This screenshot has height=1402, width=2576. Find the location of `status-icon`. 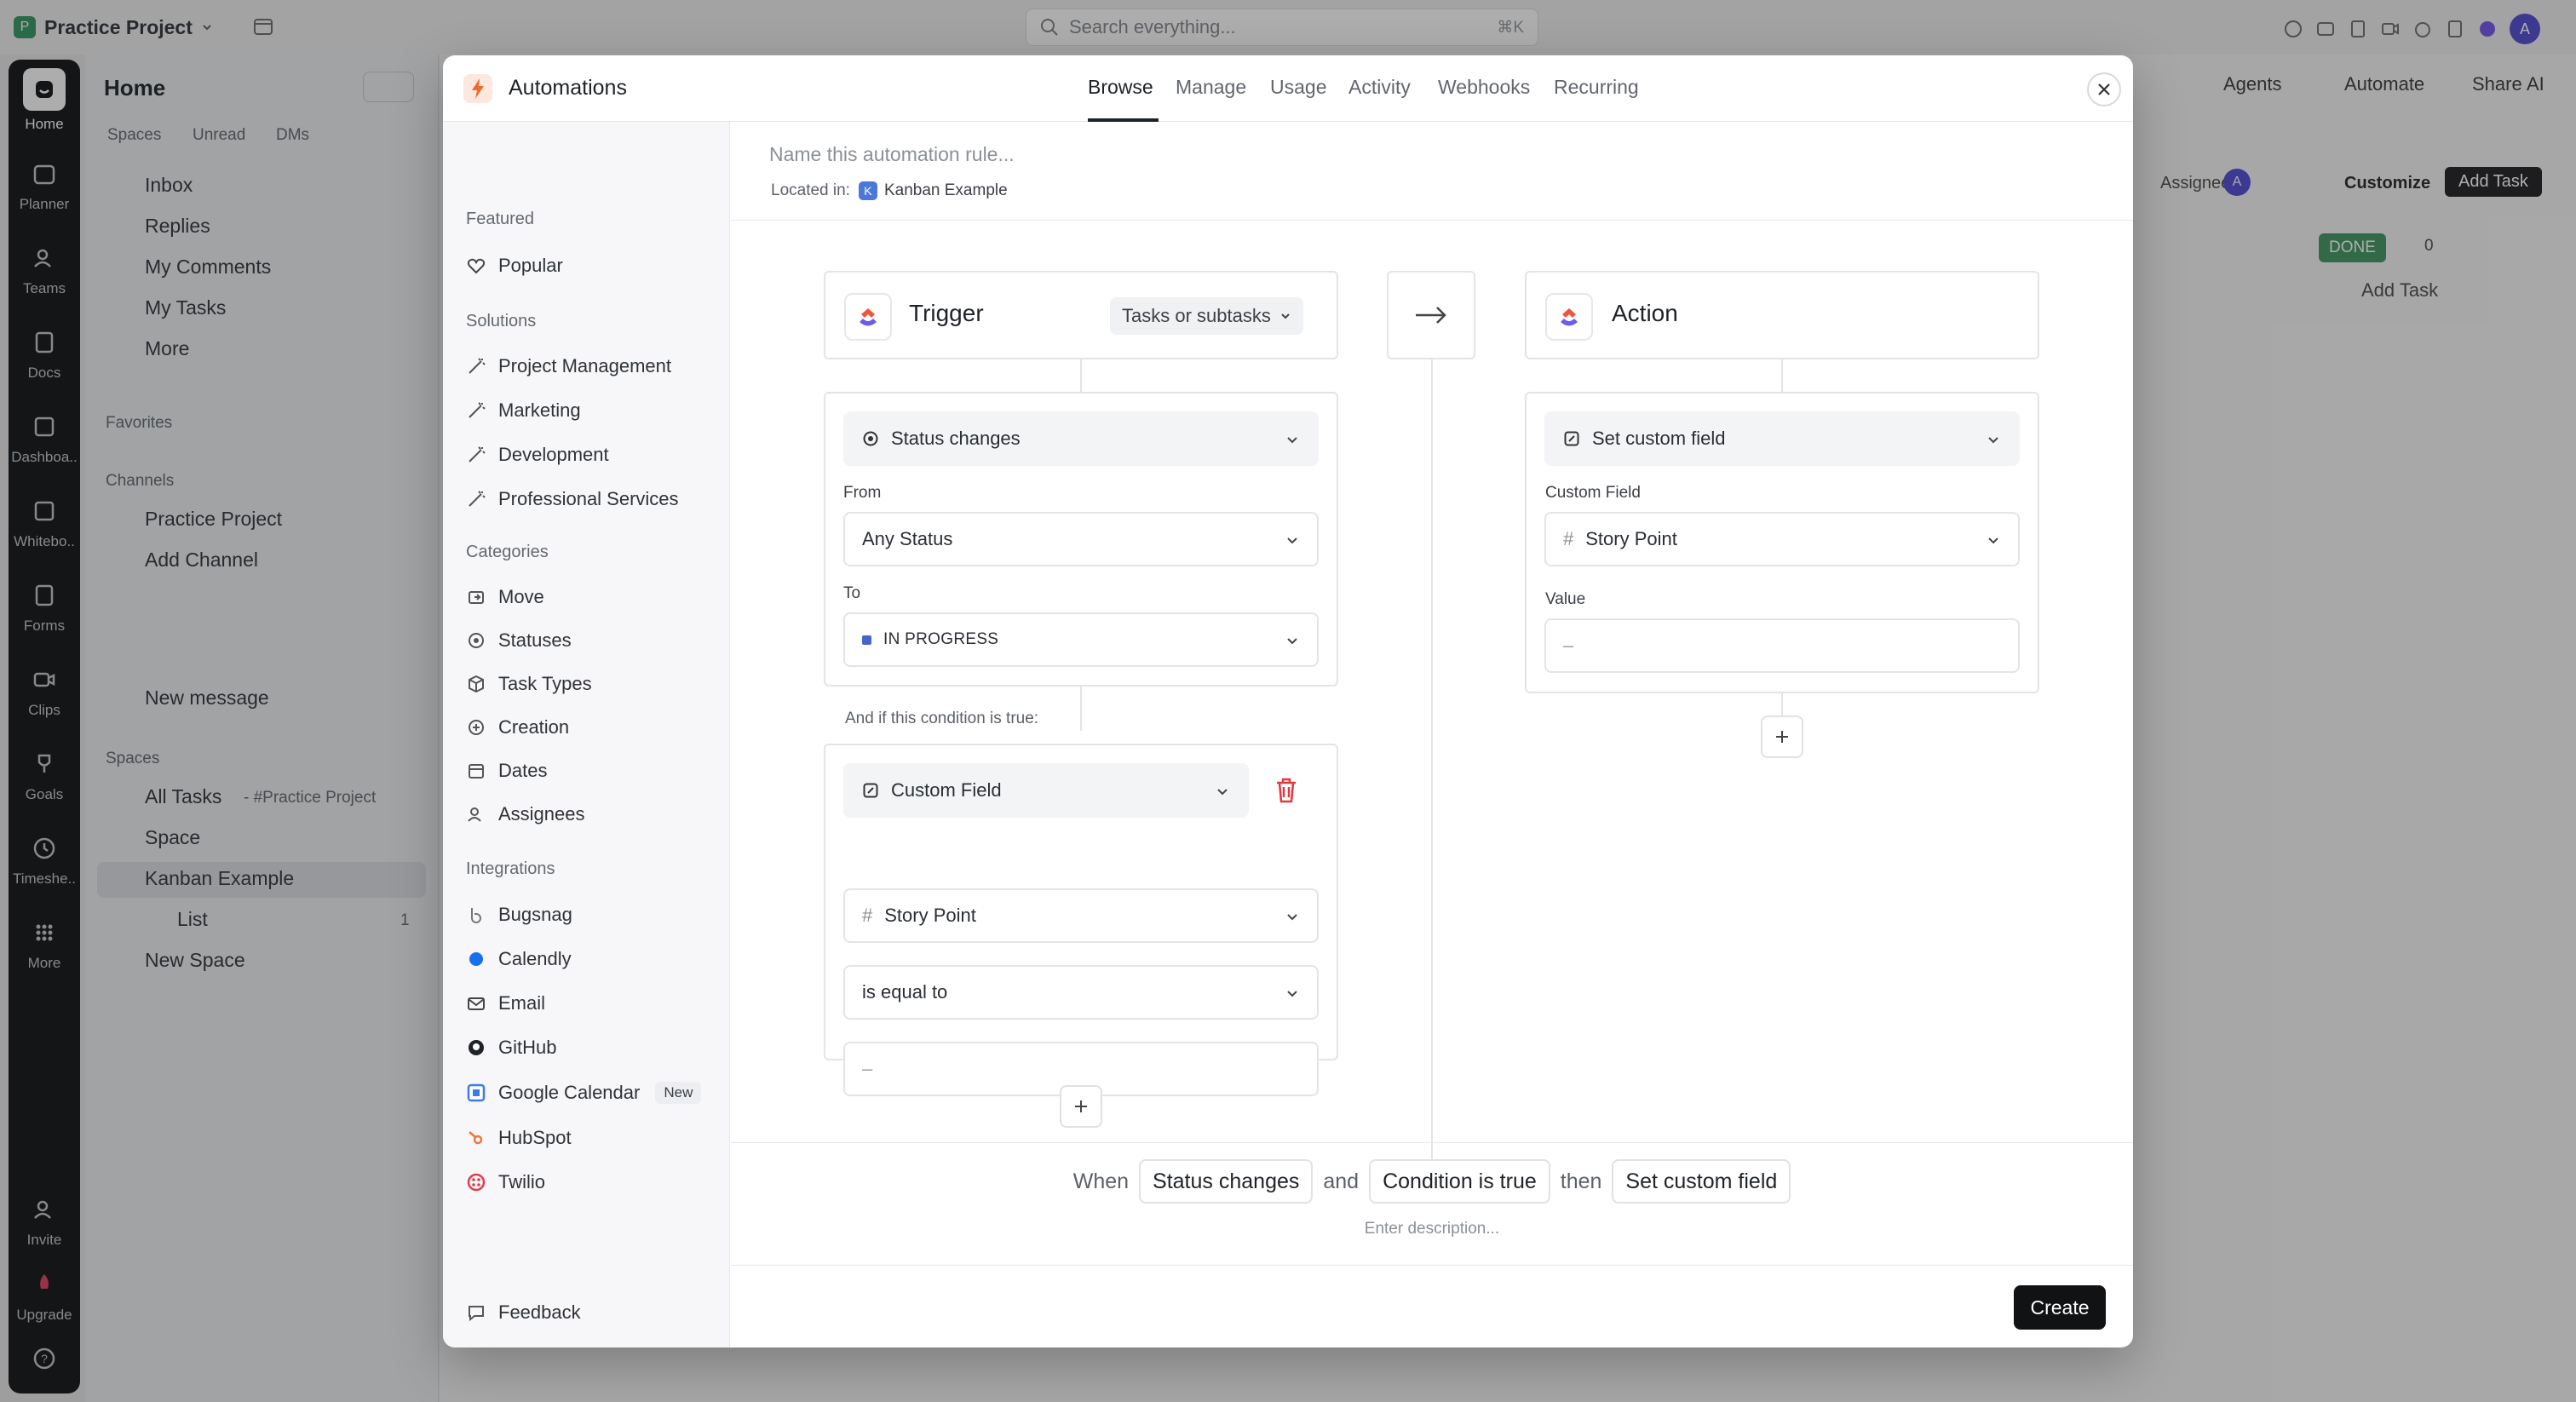

status-icon is located at coordinates (871, 438).